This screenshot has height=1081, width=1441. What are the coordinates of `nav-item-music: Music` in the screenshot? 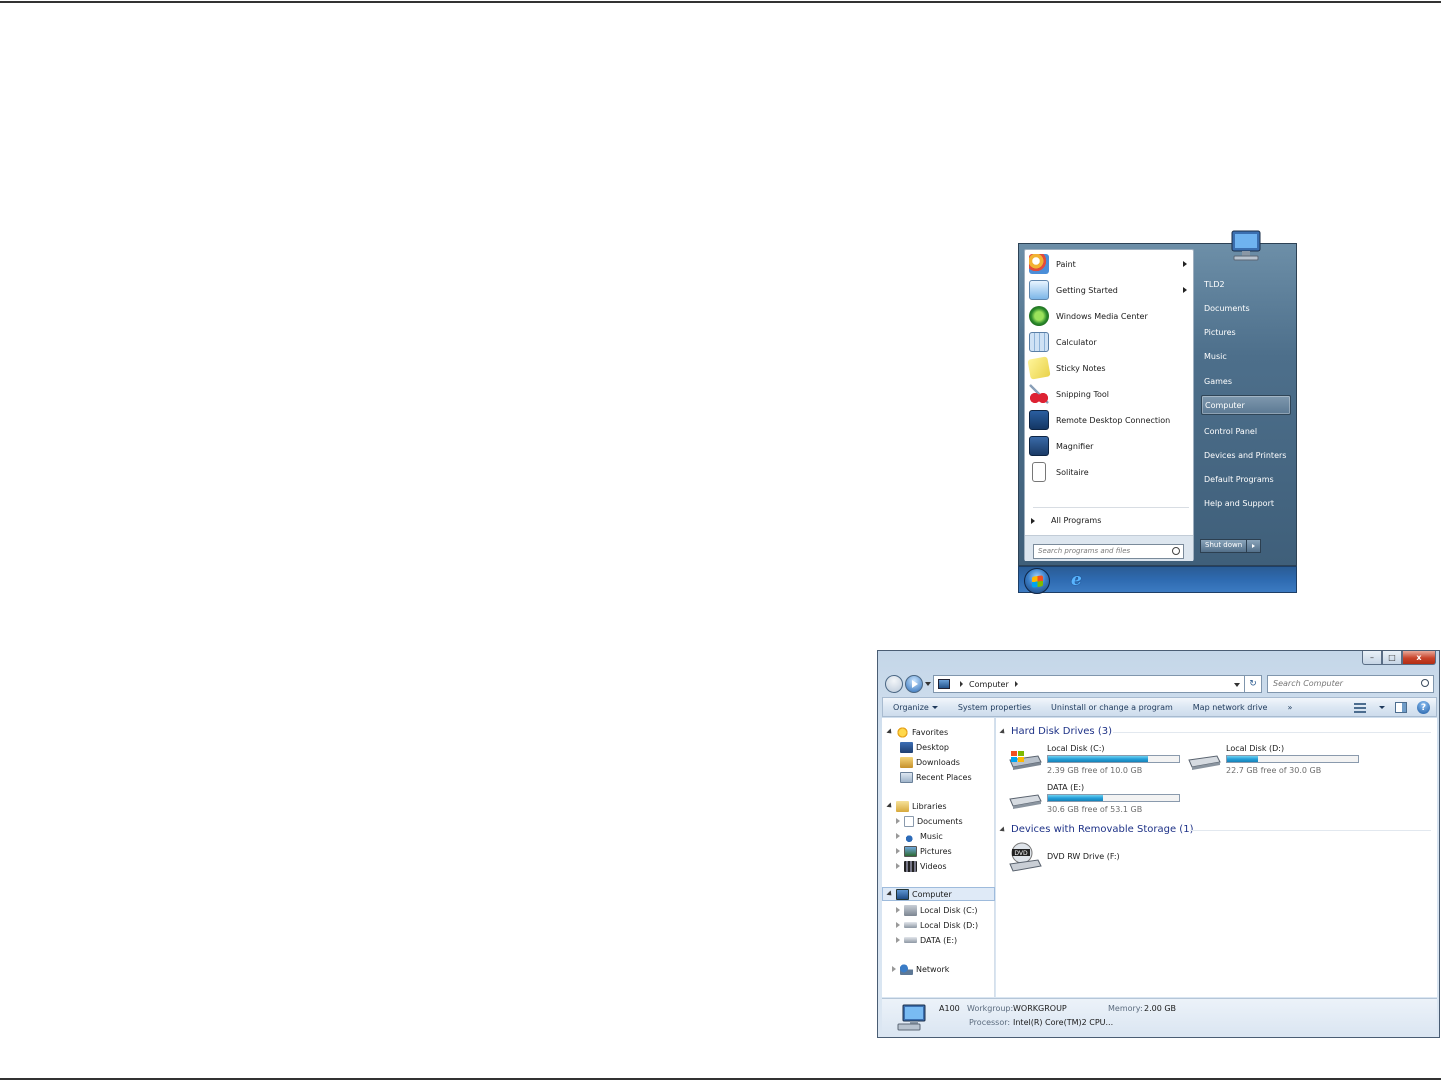 It's located at (938, 836).